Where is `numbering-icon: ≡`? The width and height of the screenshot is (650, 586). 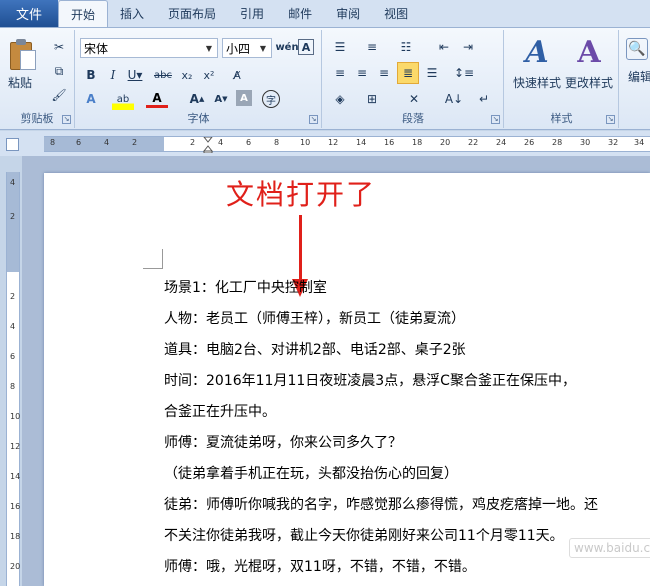 numbering-icon: ≡ is located at coordinates (372, 47).